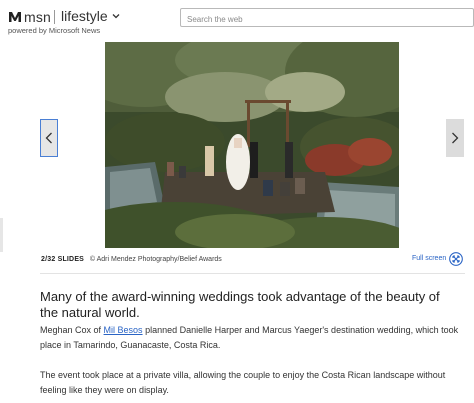  I want to click on chevron-down-icon, so click(116, 16).